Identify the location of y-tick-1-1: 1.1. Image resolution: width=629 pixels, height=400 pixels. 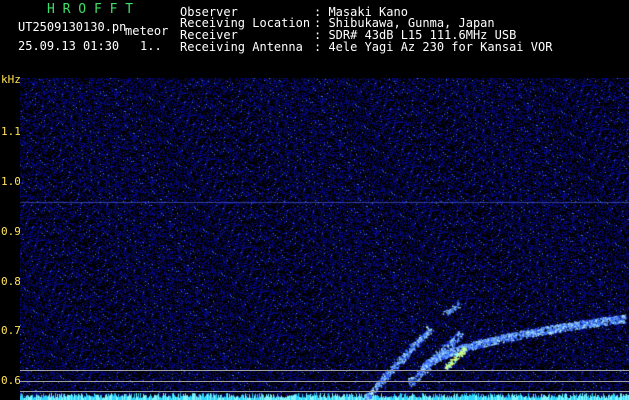
(11, 131).